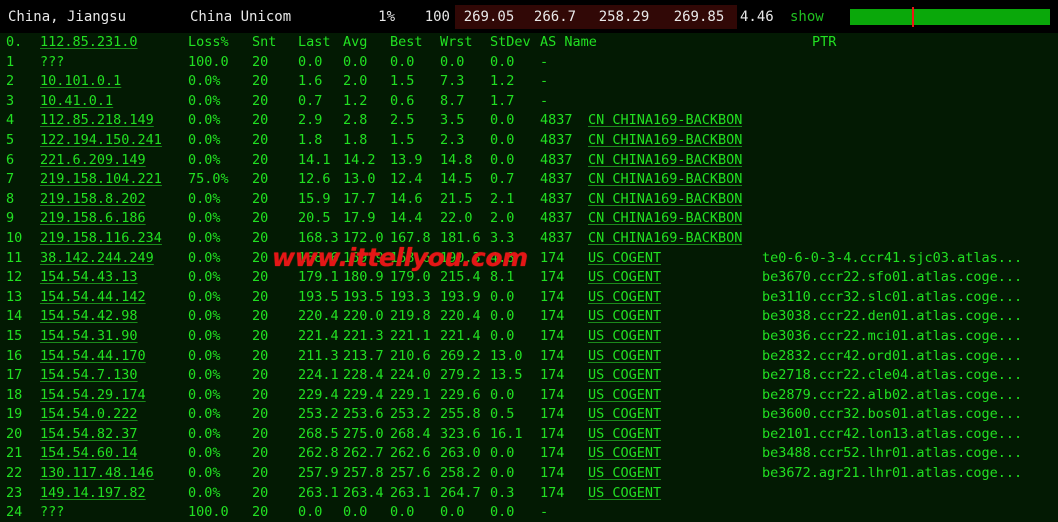 Image resolution: width=1058 pixels, height=522 pixels. What do you see at coordinates (93, 395) in the screenshot?
I see `hop-host-link: 154.54.29.174` at bounding box center [93, 395].